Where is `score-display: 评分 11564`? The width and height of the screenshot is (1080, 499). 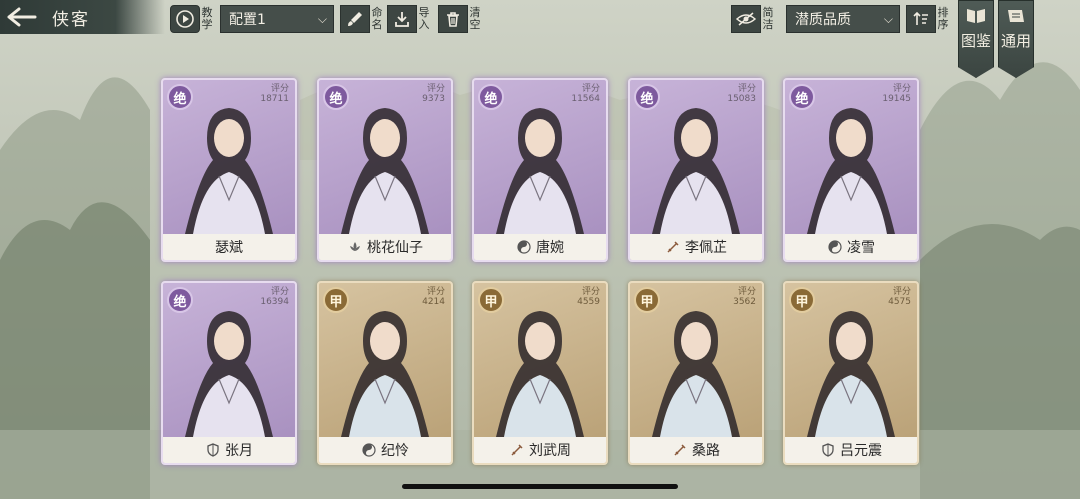
score-display: 评分 11564 is located at coordinates (585, 94).